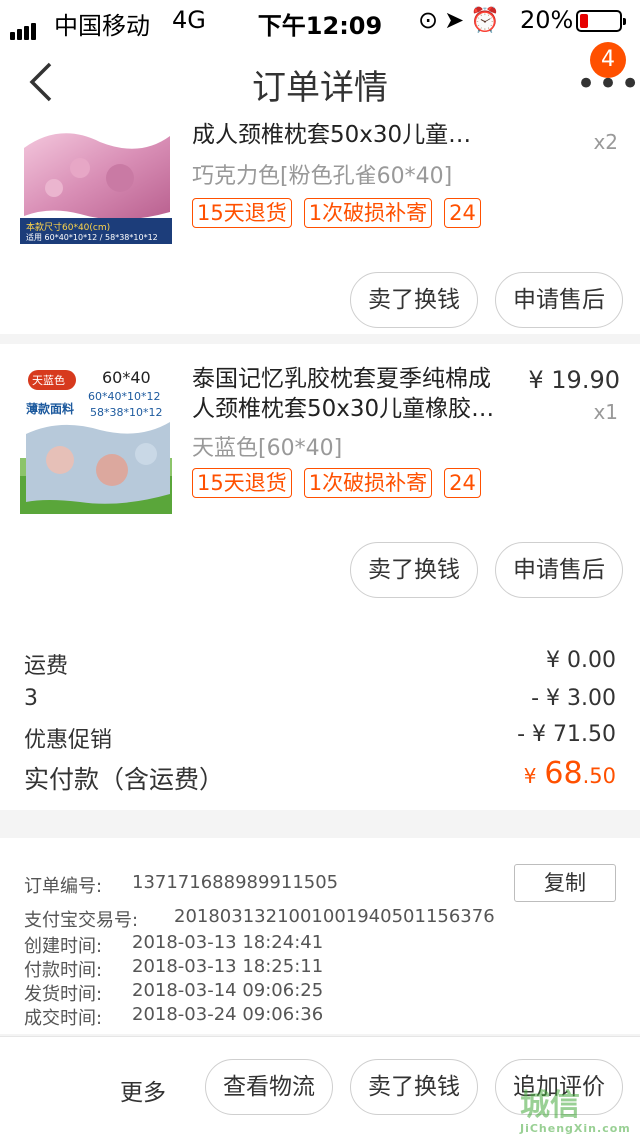 This screenshot has width=640, height=1136. I want to click on total-value: ¥ 68.50, so click(570, 773).